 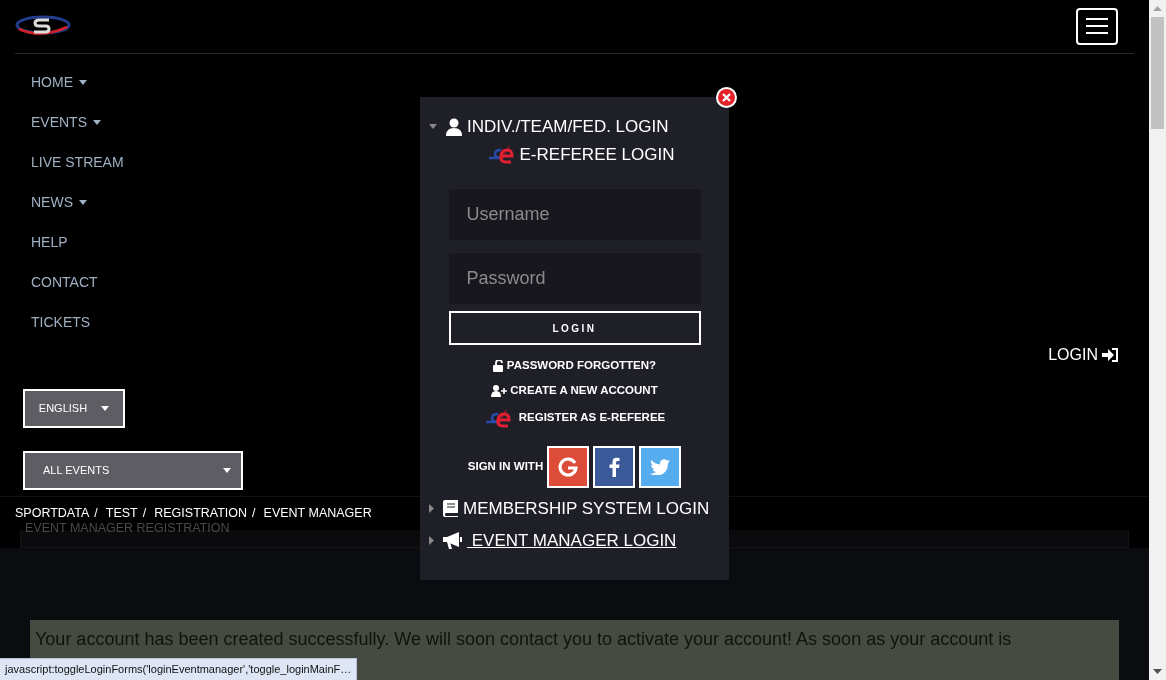 What do you see at coordinates (498, 365) in the screenshot?
I see `unlock-icon` at bounding box center [498, 365].